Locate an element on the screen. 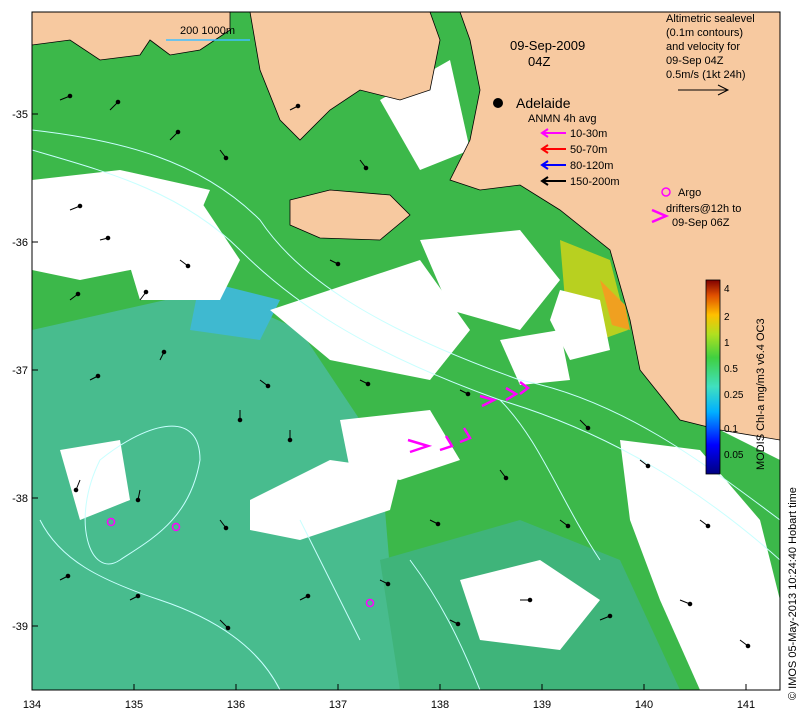 This screenshot has width=800, height=725. colorbar-tick: 0.1 is located at coordinates (731, 429).